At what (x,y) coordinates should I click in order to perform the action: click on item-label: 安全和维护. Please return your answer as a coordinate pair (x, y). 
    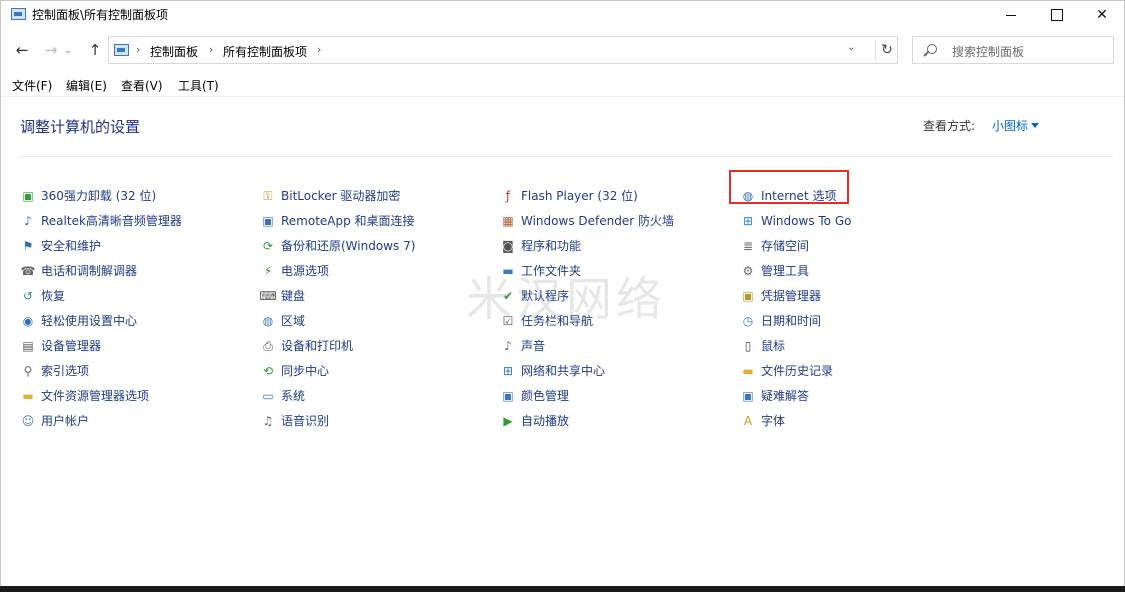
    Looking at the image, I should click on (71, 245).